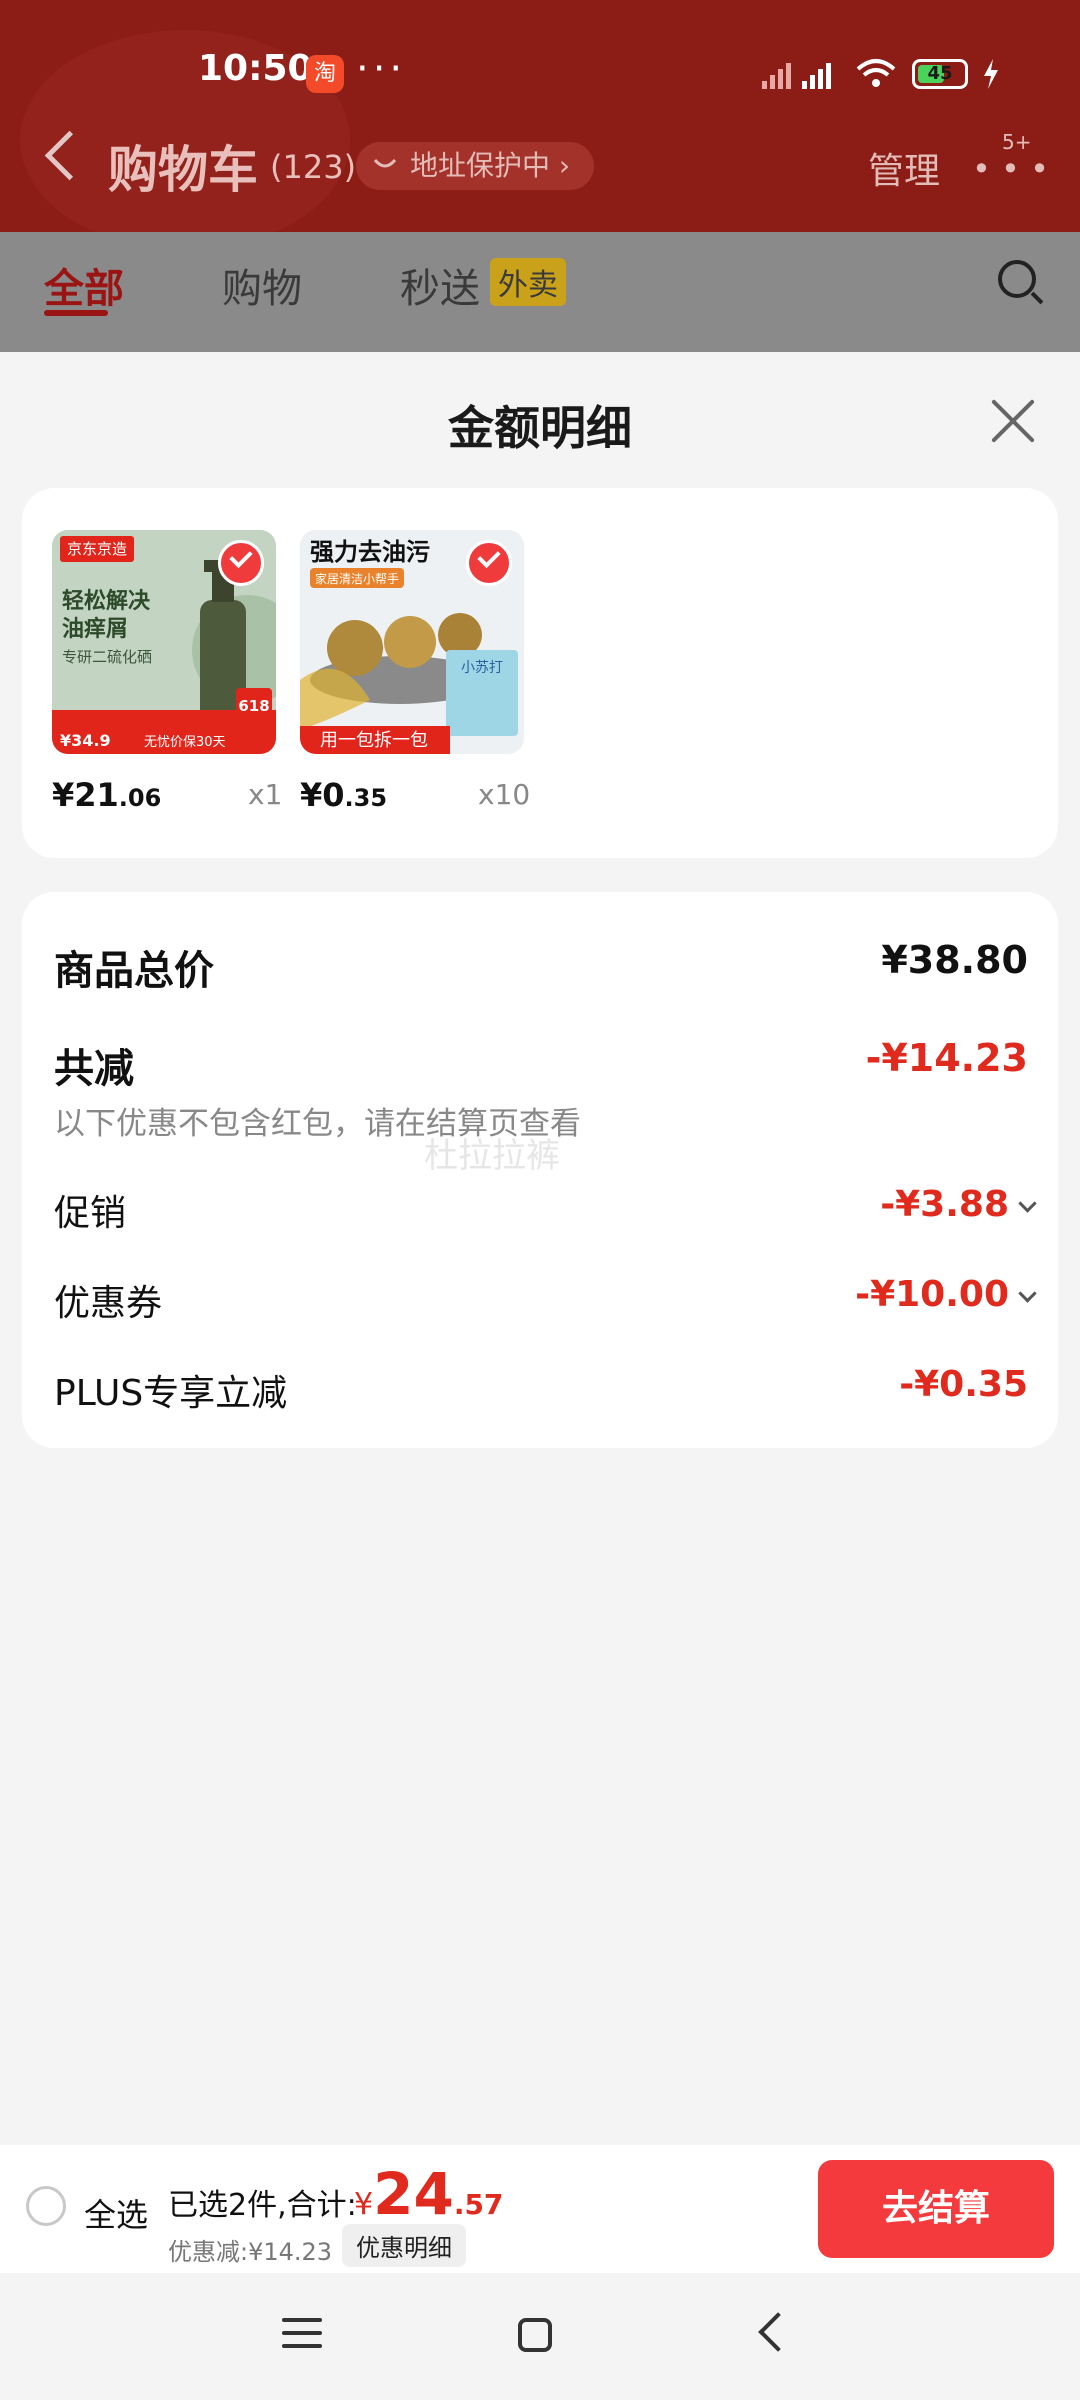 The height and width of the screenshot is (2400, 1080). I want to click on signal-icon, so click(796, 76).